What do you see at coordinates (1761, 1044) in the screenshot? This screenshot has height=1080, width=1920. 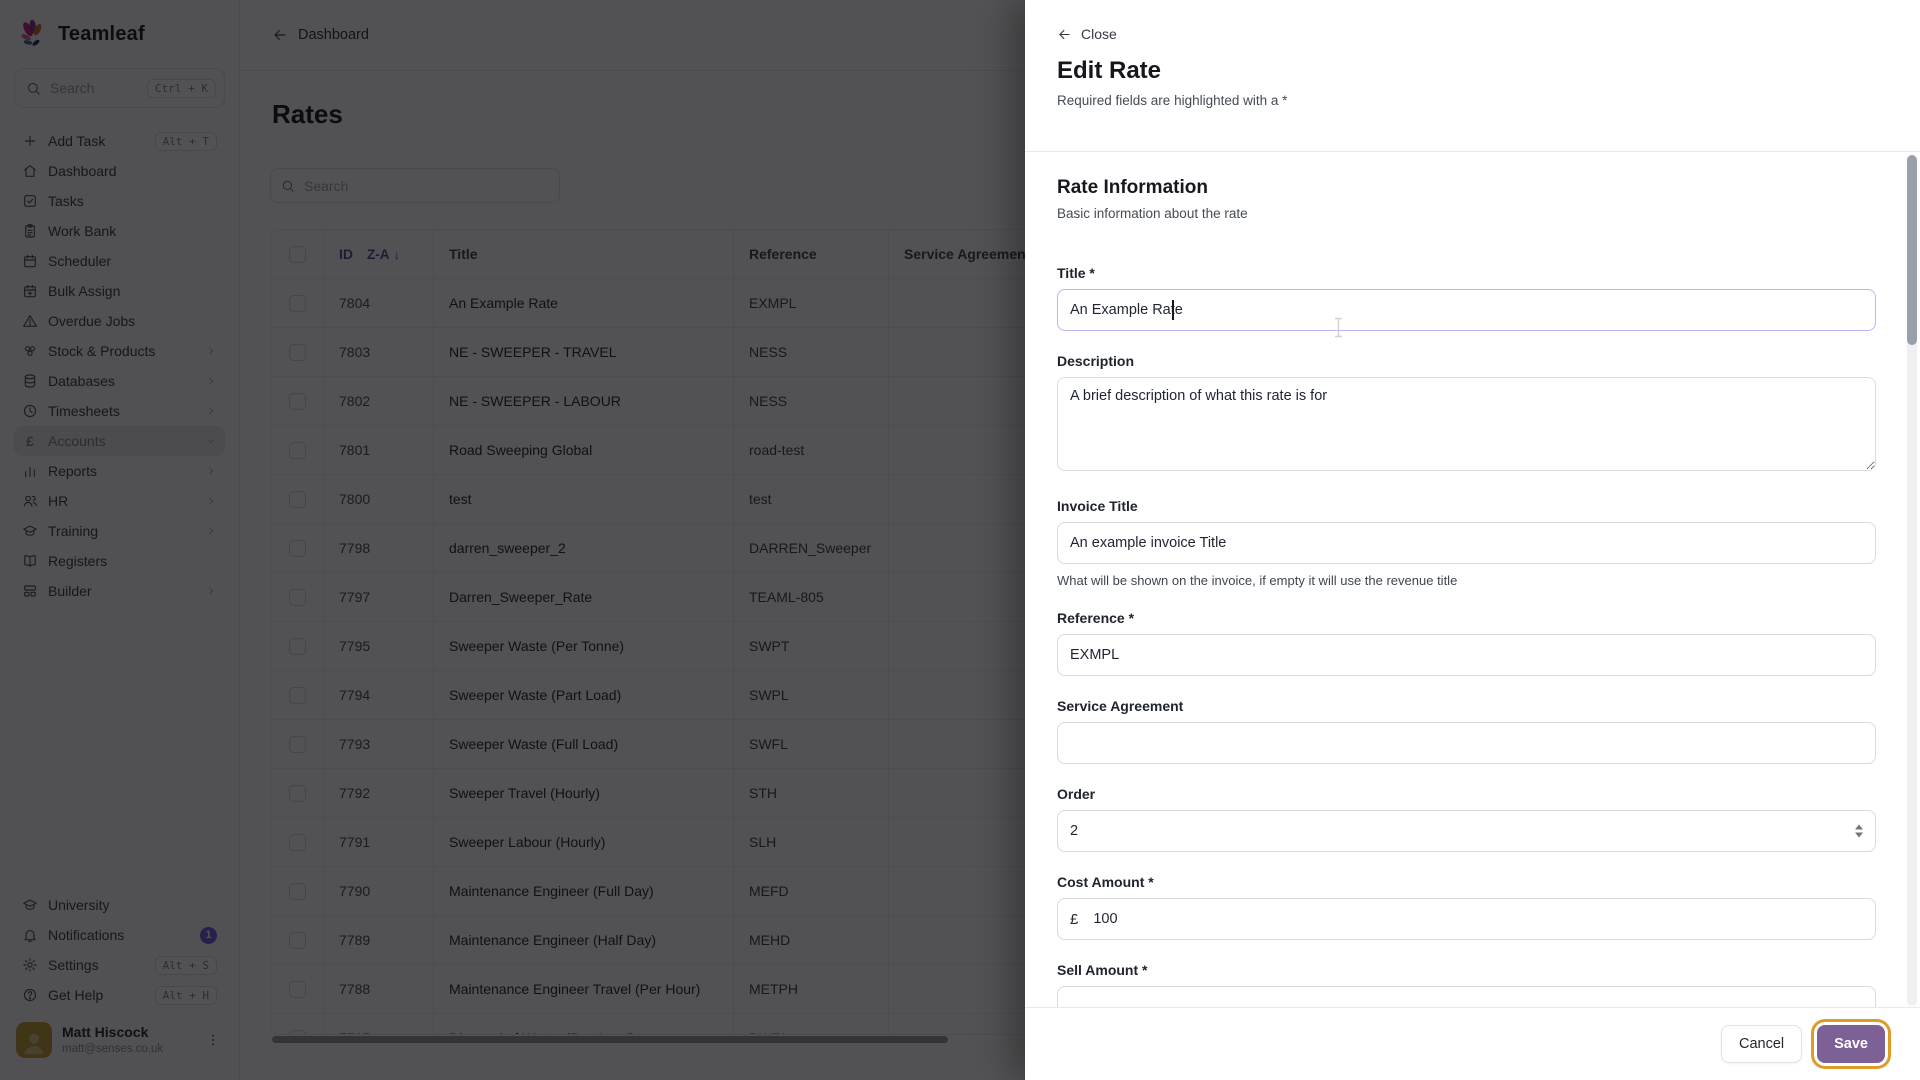 I see `cancel-button: Cancel` at bounding box center [1761, 1044].